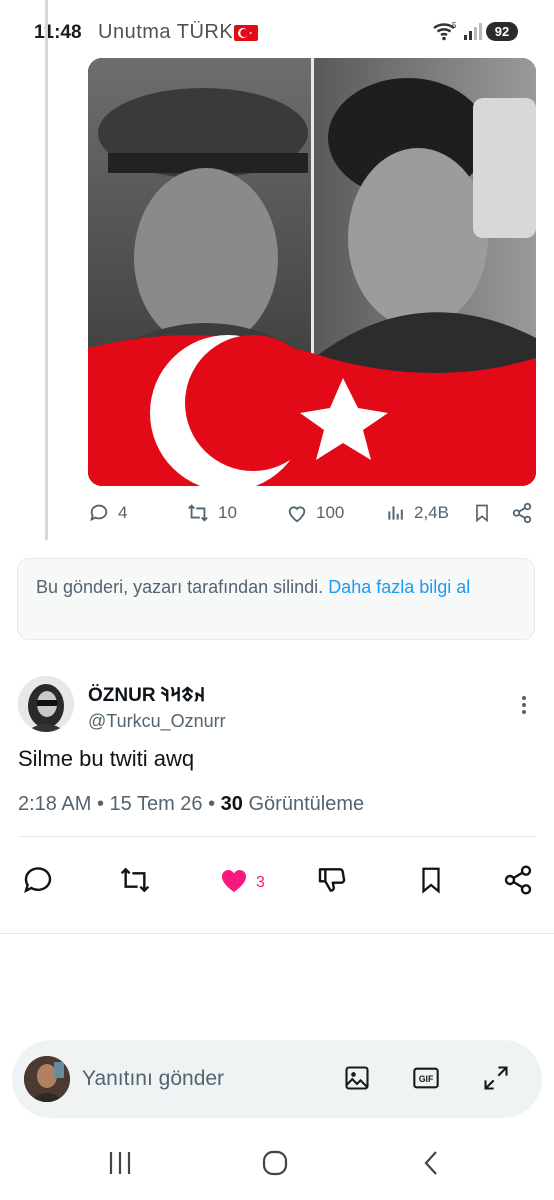 This screenshot has height=1200, width=554. Describe the element at coordinates (445, 33) in the screenshot. I see `wifi-icon: 5` at that location.